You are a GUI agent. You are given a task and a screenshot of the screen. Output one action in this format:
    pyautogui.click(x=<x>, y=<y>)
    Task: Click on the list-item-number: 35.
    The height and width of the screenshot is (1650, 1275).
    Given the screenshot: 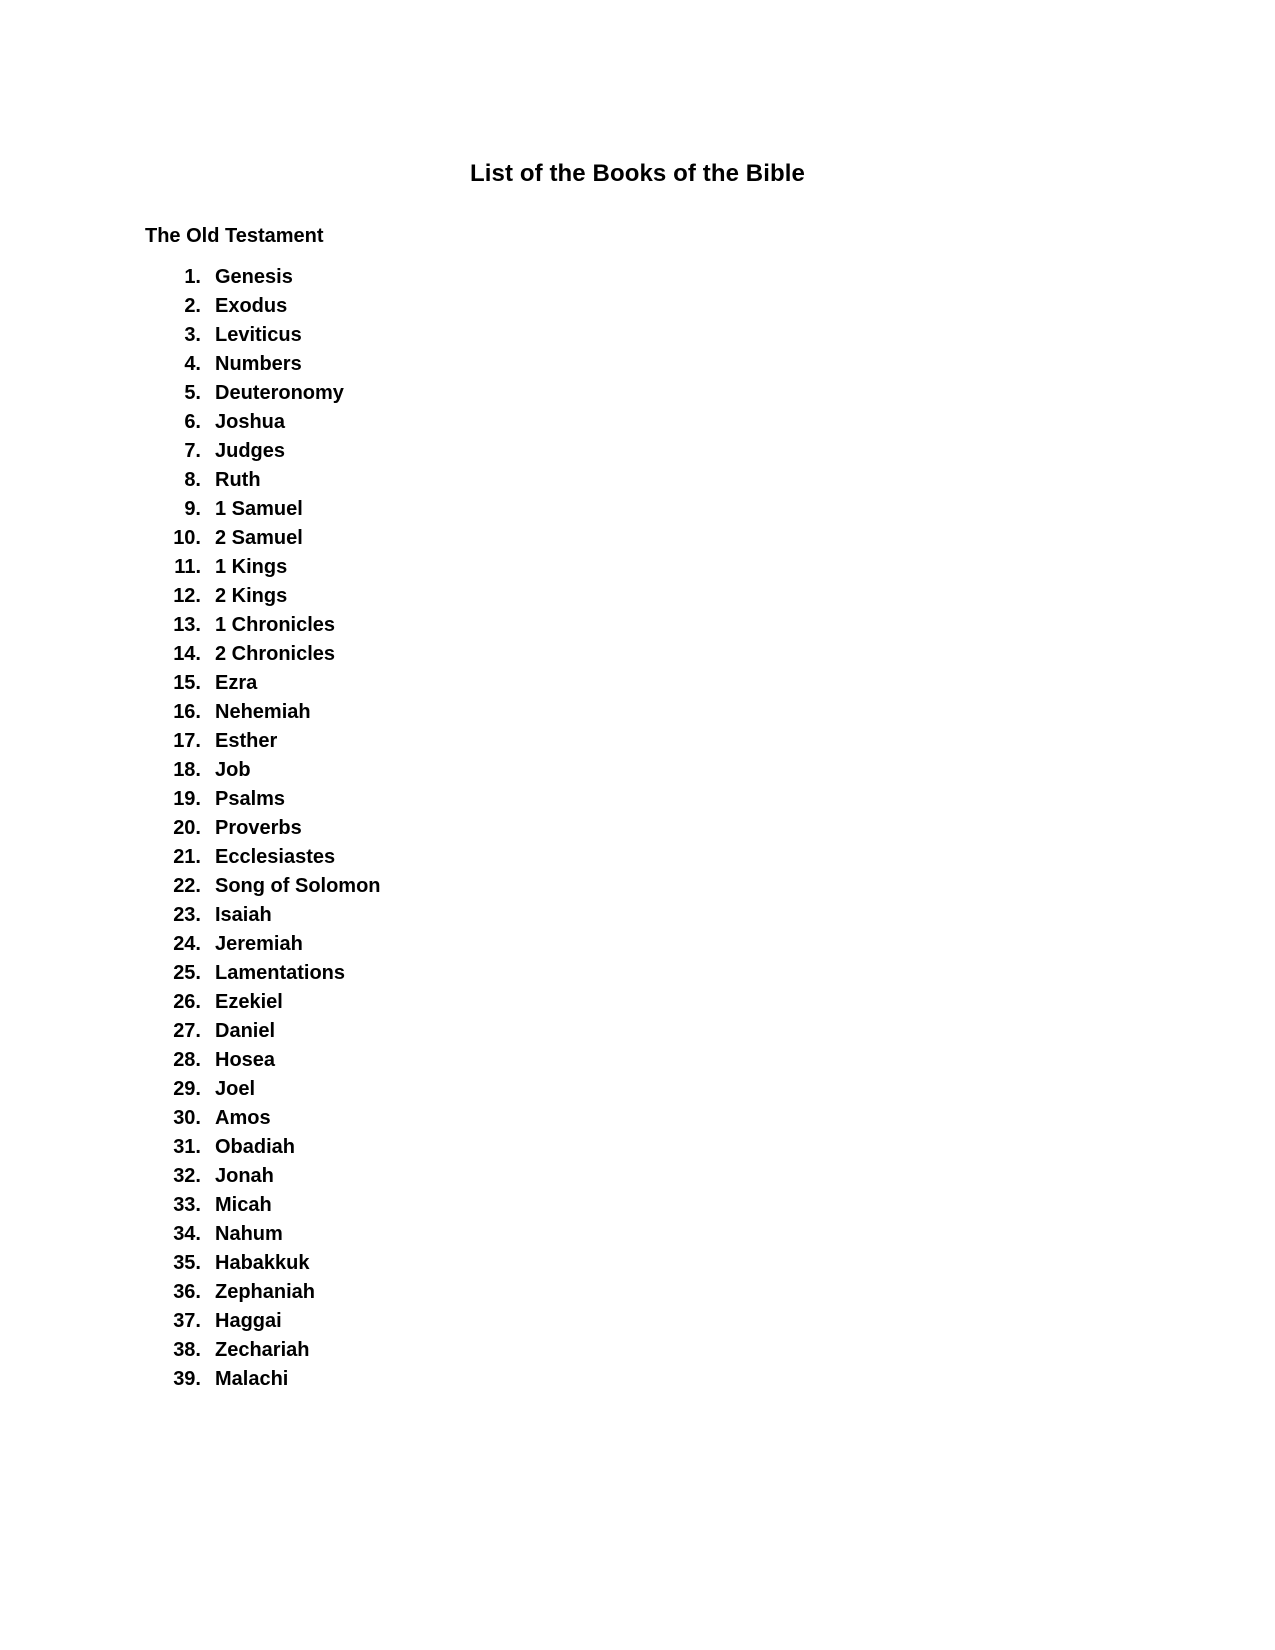 What is the action you would take?
    pyautogui.click(x=187, y=1263)
    